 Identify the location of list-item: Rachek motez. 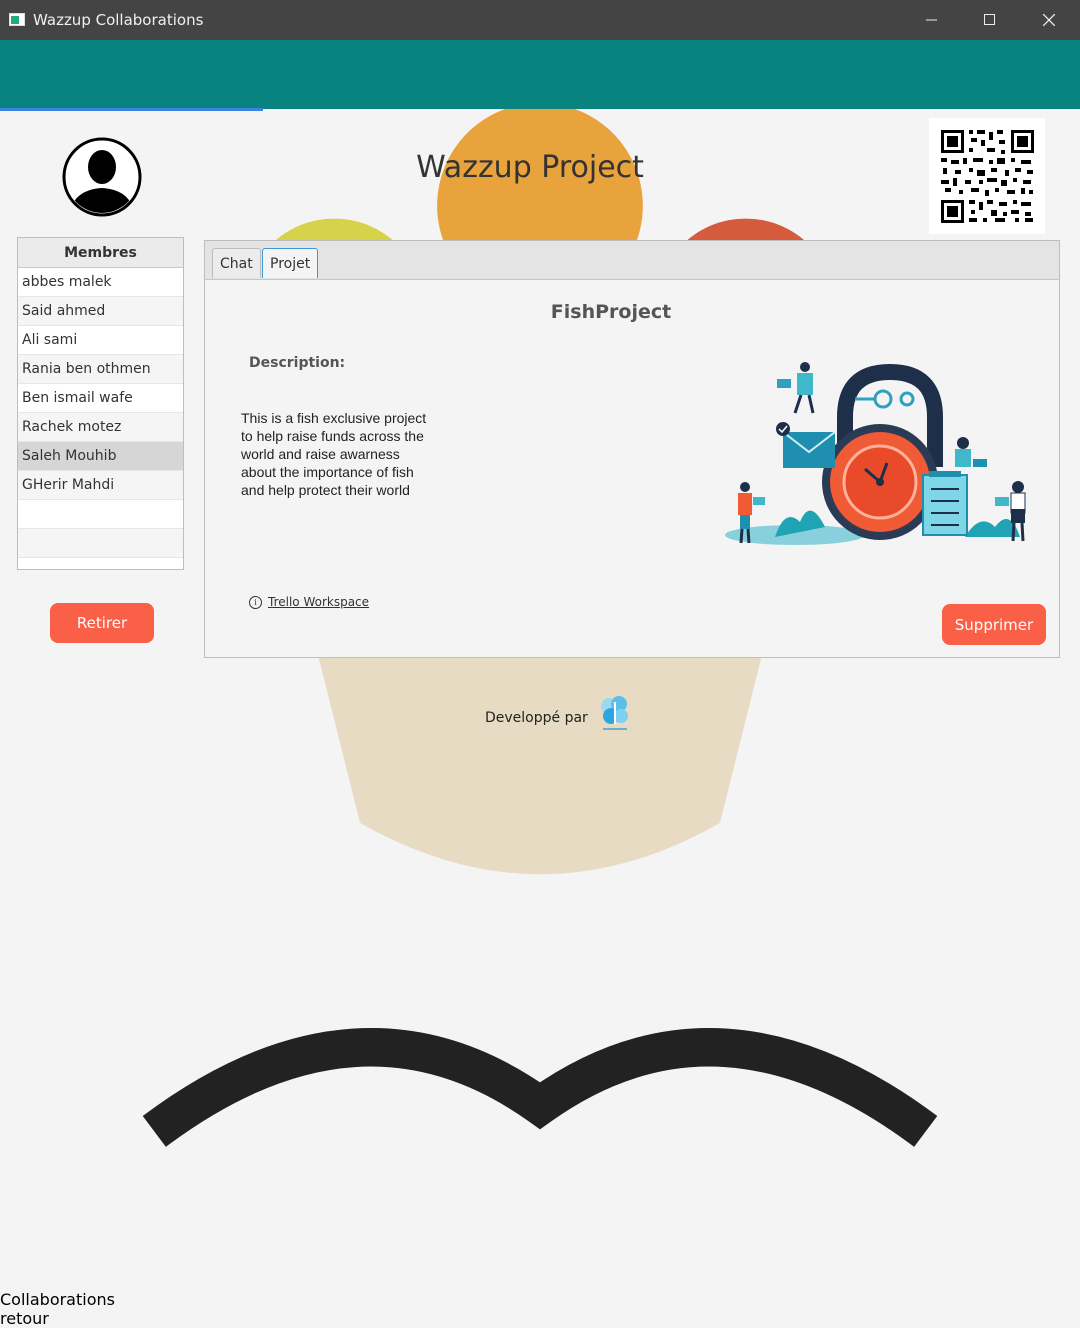
(100, 427).